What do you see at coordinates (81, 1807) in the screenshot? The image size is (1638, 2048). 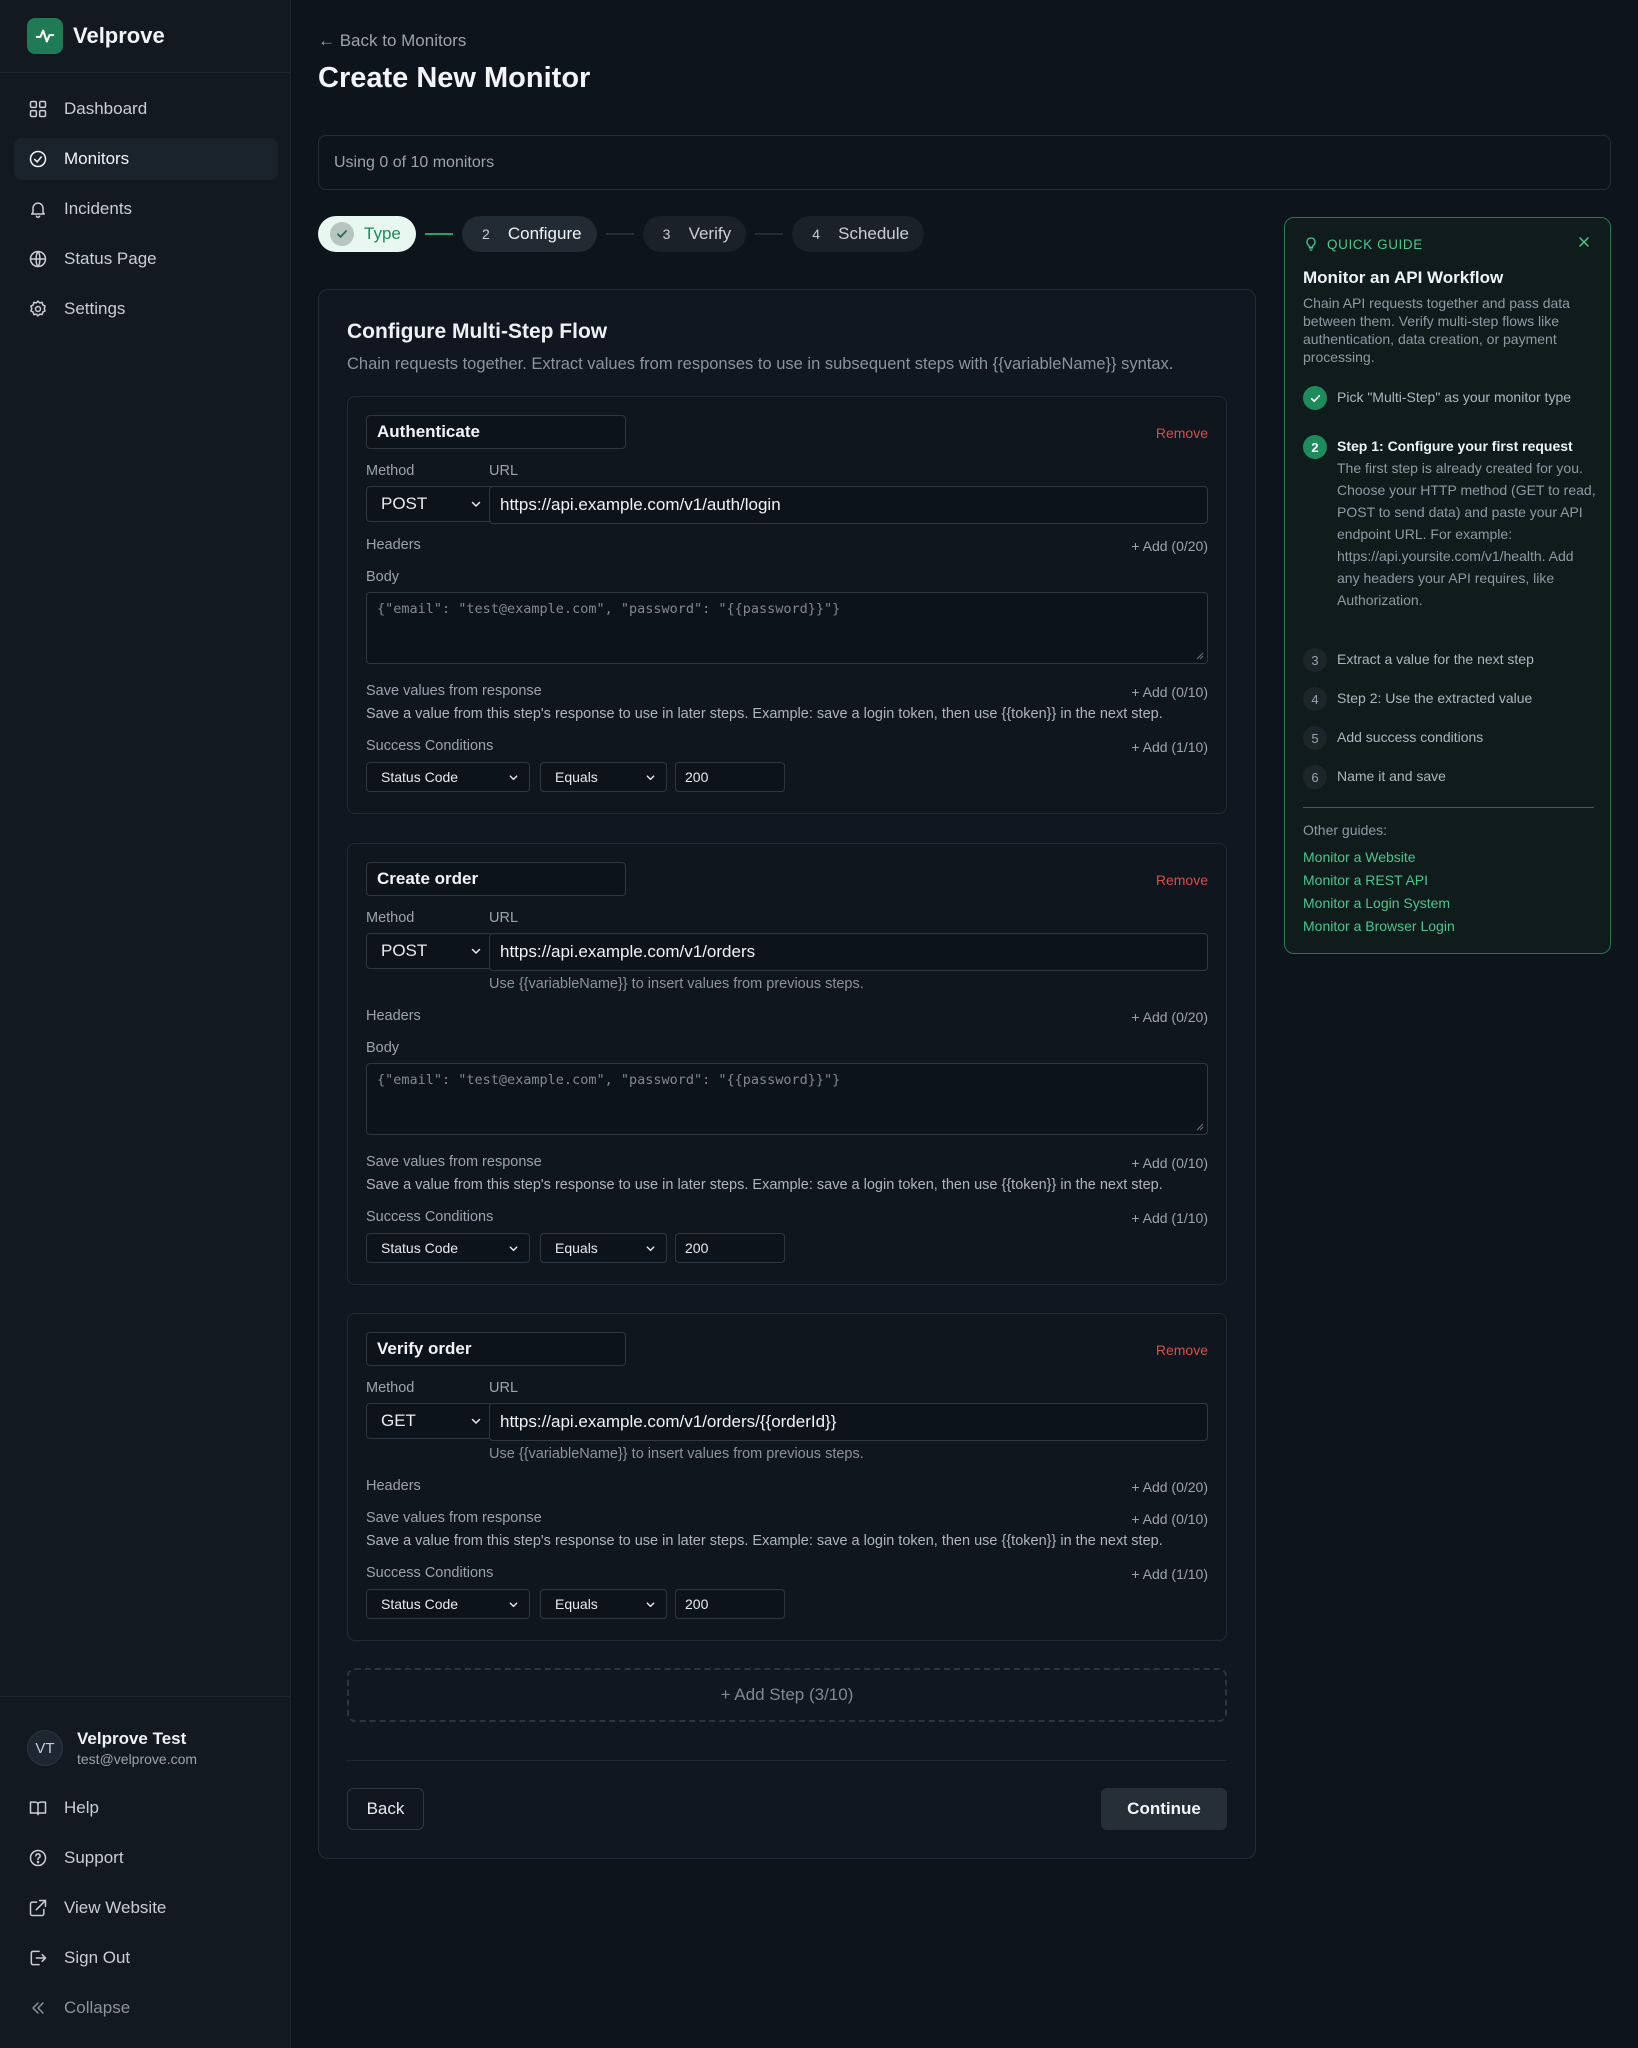 I see `sidebar-item-label: Help` at bounding box center [81, 1807].